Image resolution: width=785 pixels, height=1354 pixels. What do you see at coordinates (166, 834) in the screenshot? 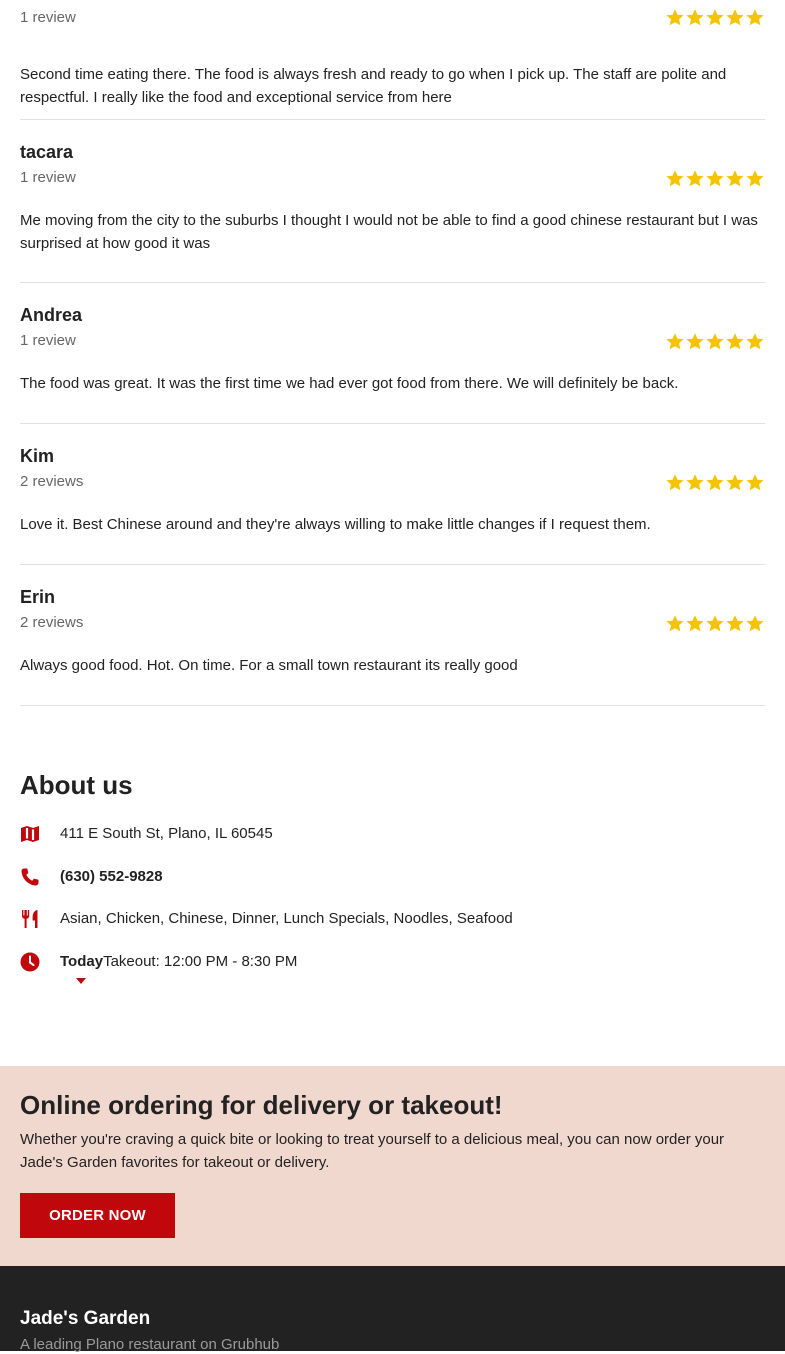
I see `address-text: 411 E South St, Plano, IL 60545` at bounding box center [166, 834].